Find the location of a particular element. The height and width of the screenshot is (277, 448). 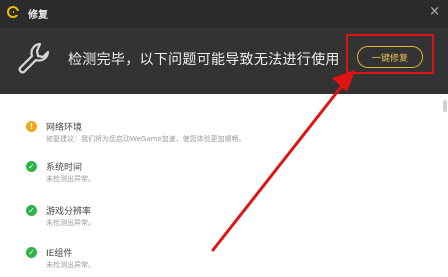

scrollbar is located at coordinates (445, 106).